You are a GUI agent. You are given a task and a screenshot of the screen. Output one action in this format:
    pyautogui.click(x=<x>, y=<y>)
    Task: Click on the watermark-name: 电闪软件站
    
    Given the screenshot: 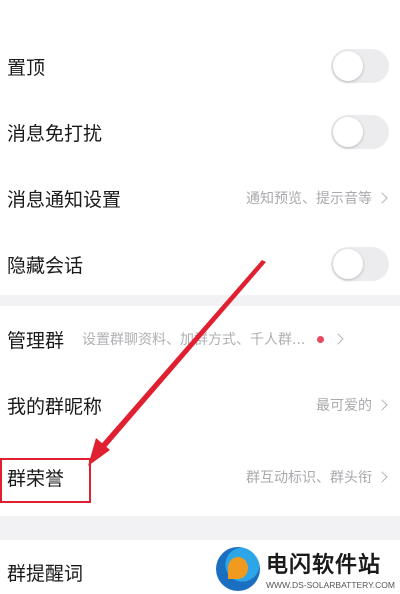 What is the action you would take?
    pyautogui.click(x=324, y=565)
    